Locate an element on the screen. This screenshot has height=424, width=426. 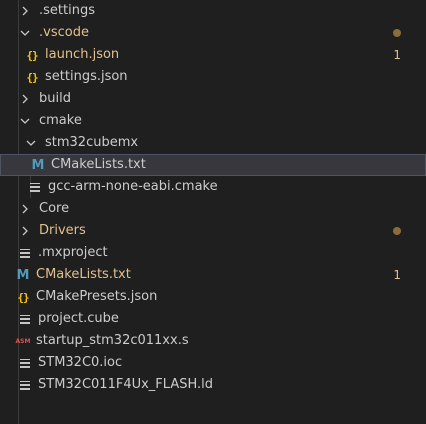
tree-file-flash-ld: STM32C011F4Ux_FLASH.ld is located at coordinates (213, 385).